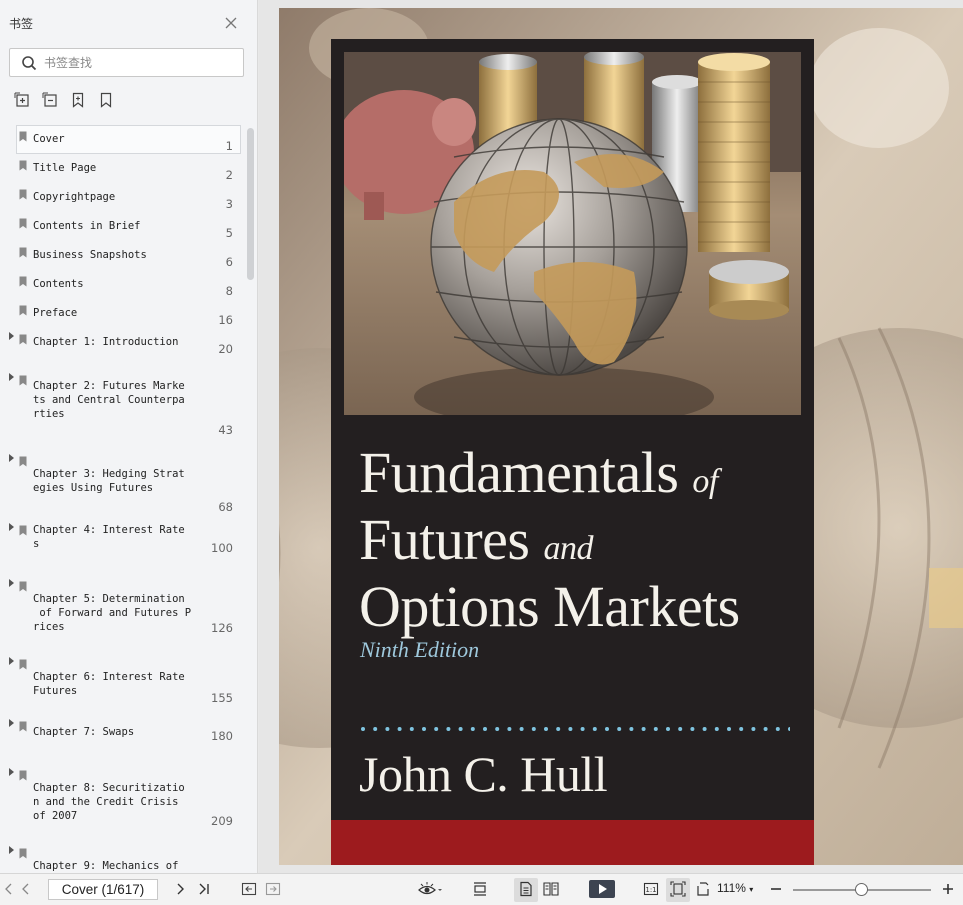  What do you see at coordinates (87, 226) in the screenshot?
I see `bookmark-label: Contents in Brief` at bounding box center [87, 226].